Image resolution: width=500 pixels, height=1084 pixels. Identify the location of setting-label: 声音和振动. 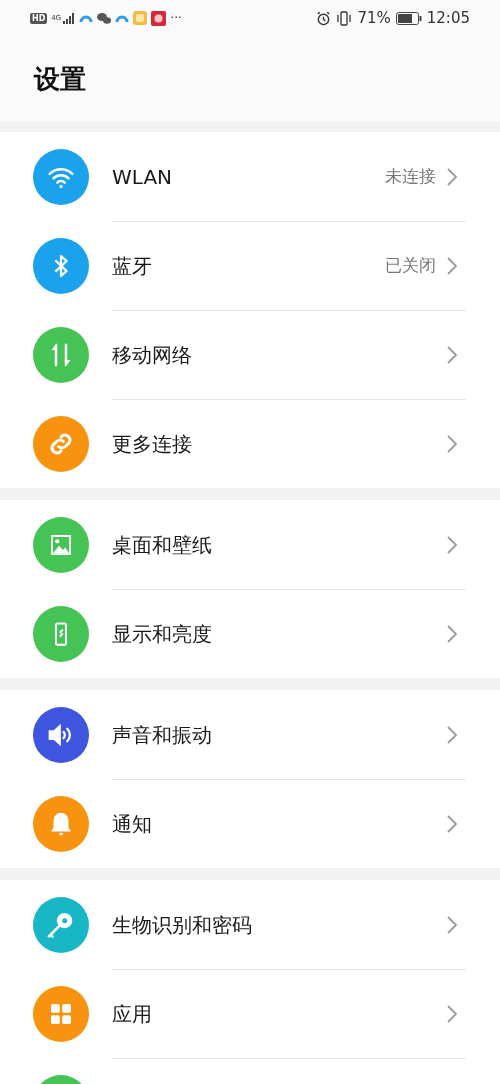
(162, 735).